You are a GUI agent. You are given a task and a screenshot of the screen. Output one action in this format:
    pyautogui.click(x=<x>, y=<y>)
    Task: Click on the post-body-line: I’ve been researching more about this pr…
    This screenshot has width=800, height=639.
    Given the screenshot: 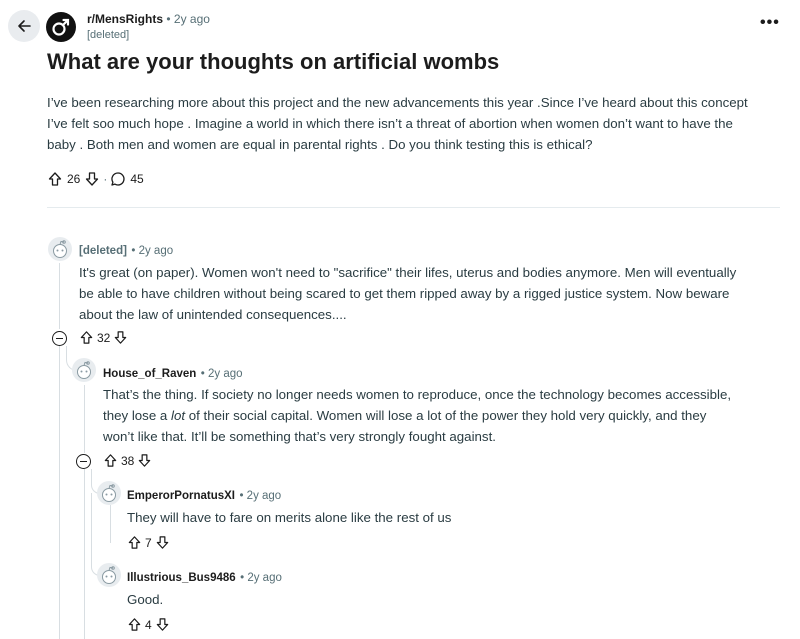 What is the action you would take?
    pyautogui.click(x=397, y=102)
    